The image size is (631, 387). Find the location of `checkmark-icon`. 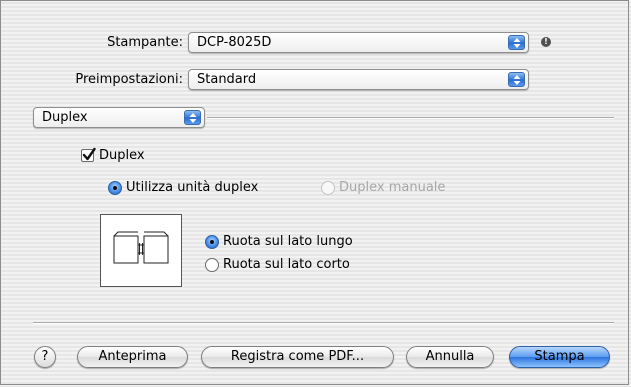

checkmark-icon is located at coordinates (89, 154).